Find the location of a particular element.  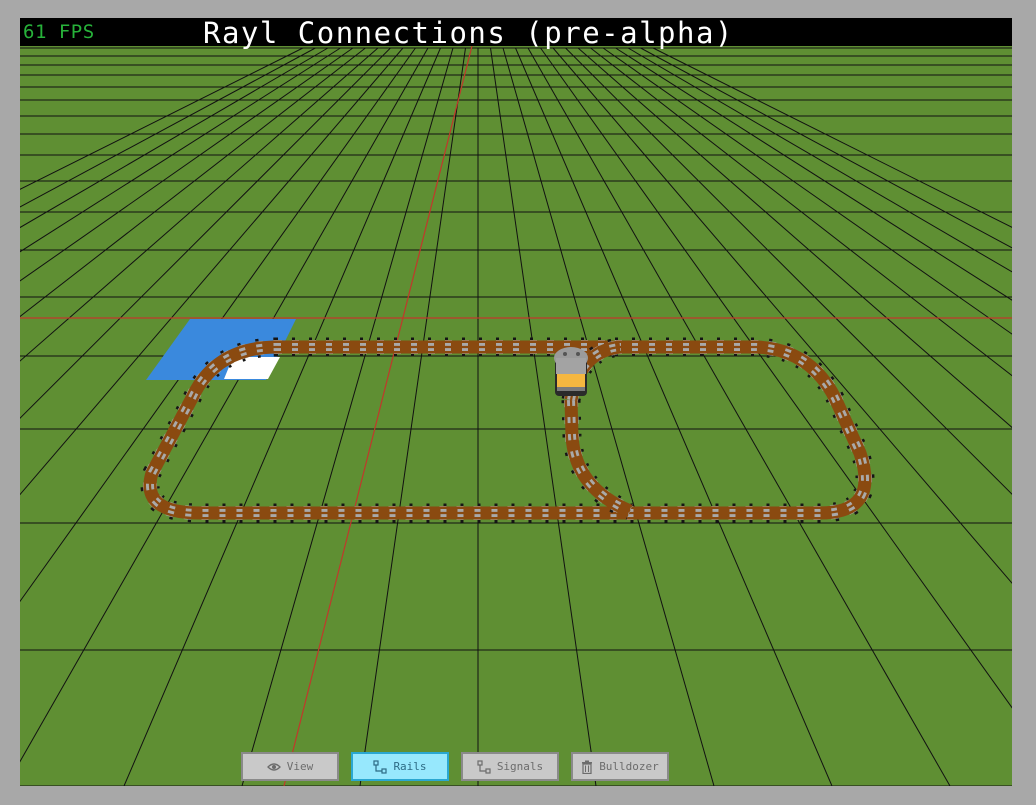

rails-button-label: Rails is located at coordinates (410, 766).